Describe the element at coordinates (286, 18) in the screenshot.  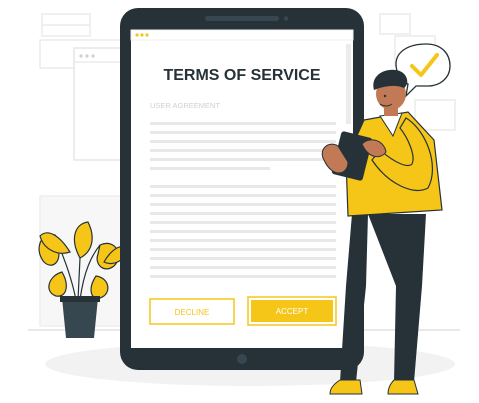
I see `camera-icon` at that location.